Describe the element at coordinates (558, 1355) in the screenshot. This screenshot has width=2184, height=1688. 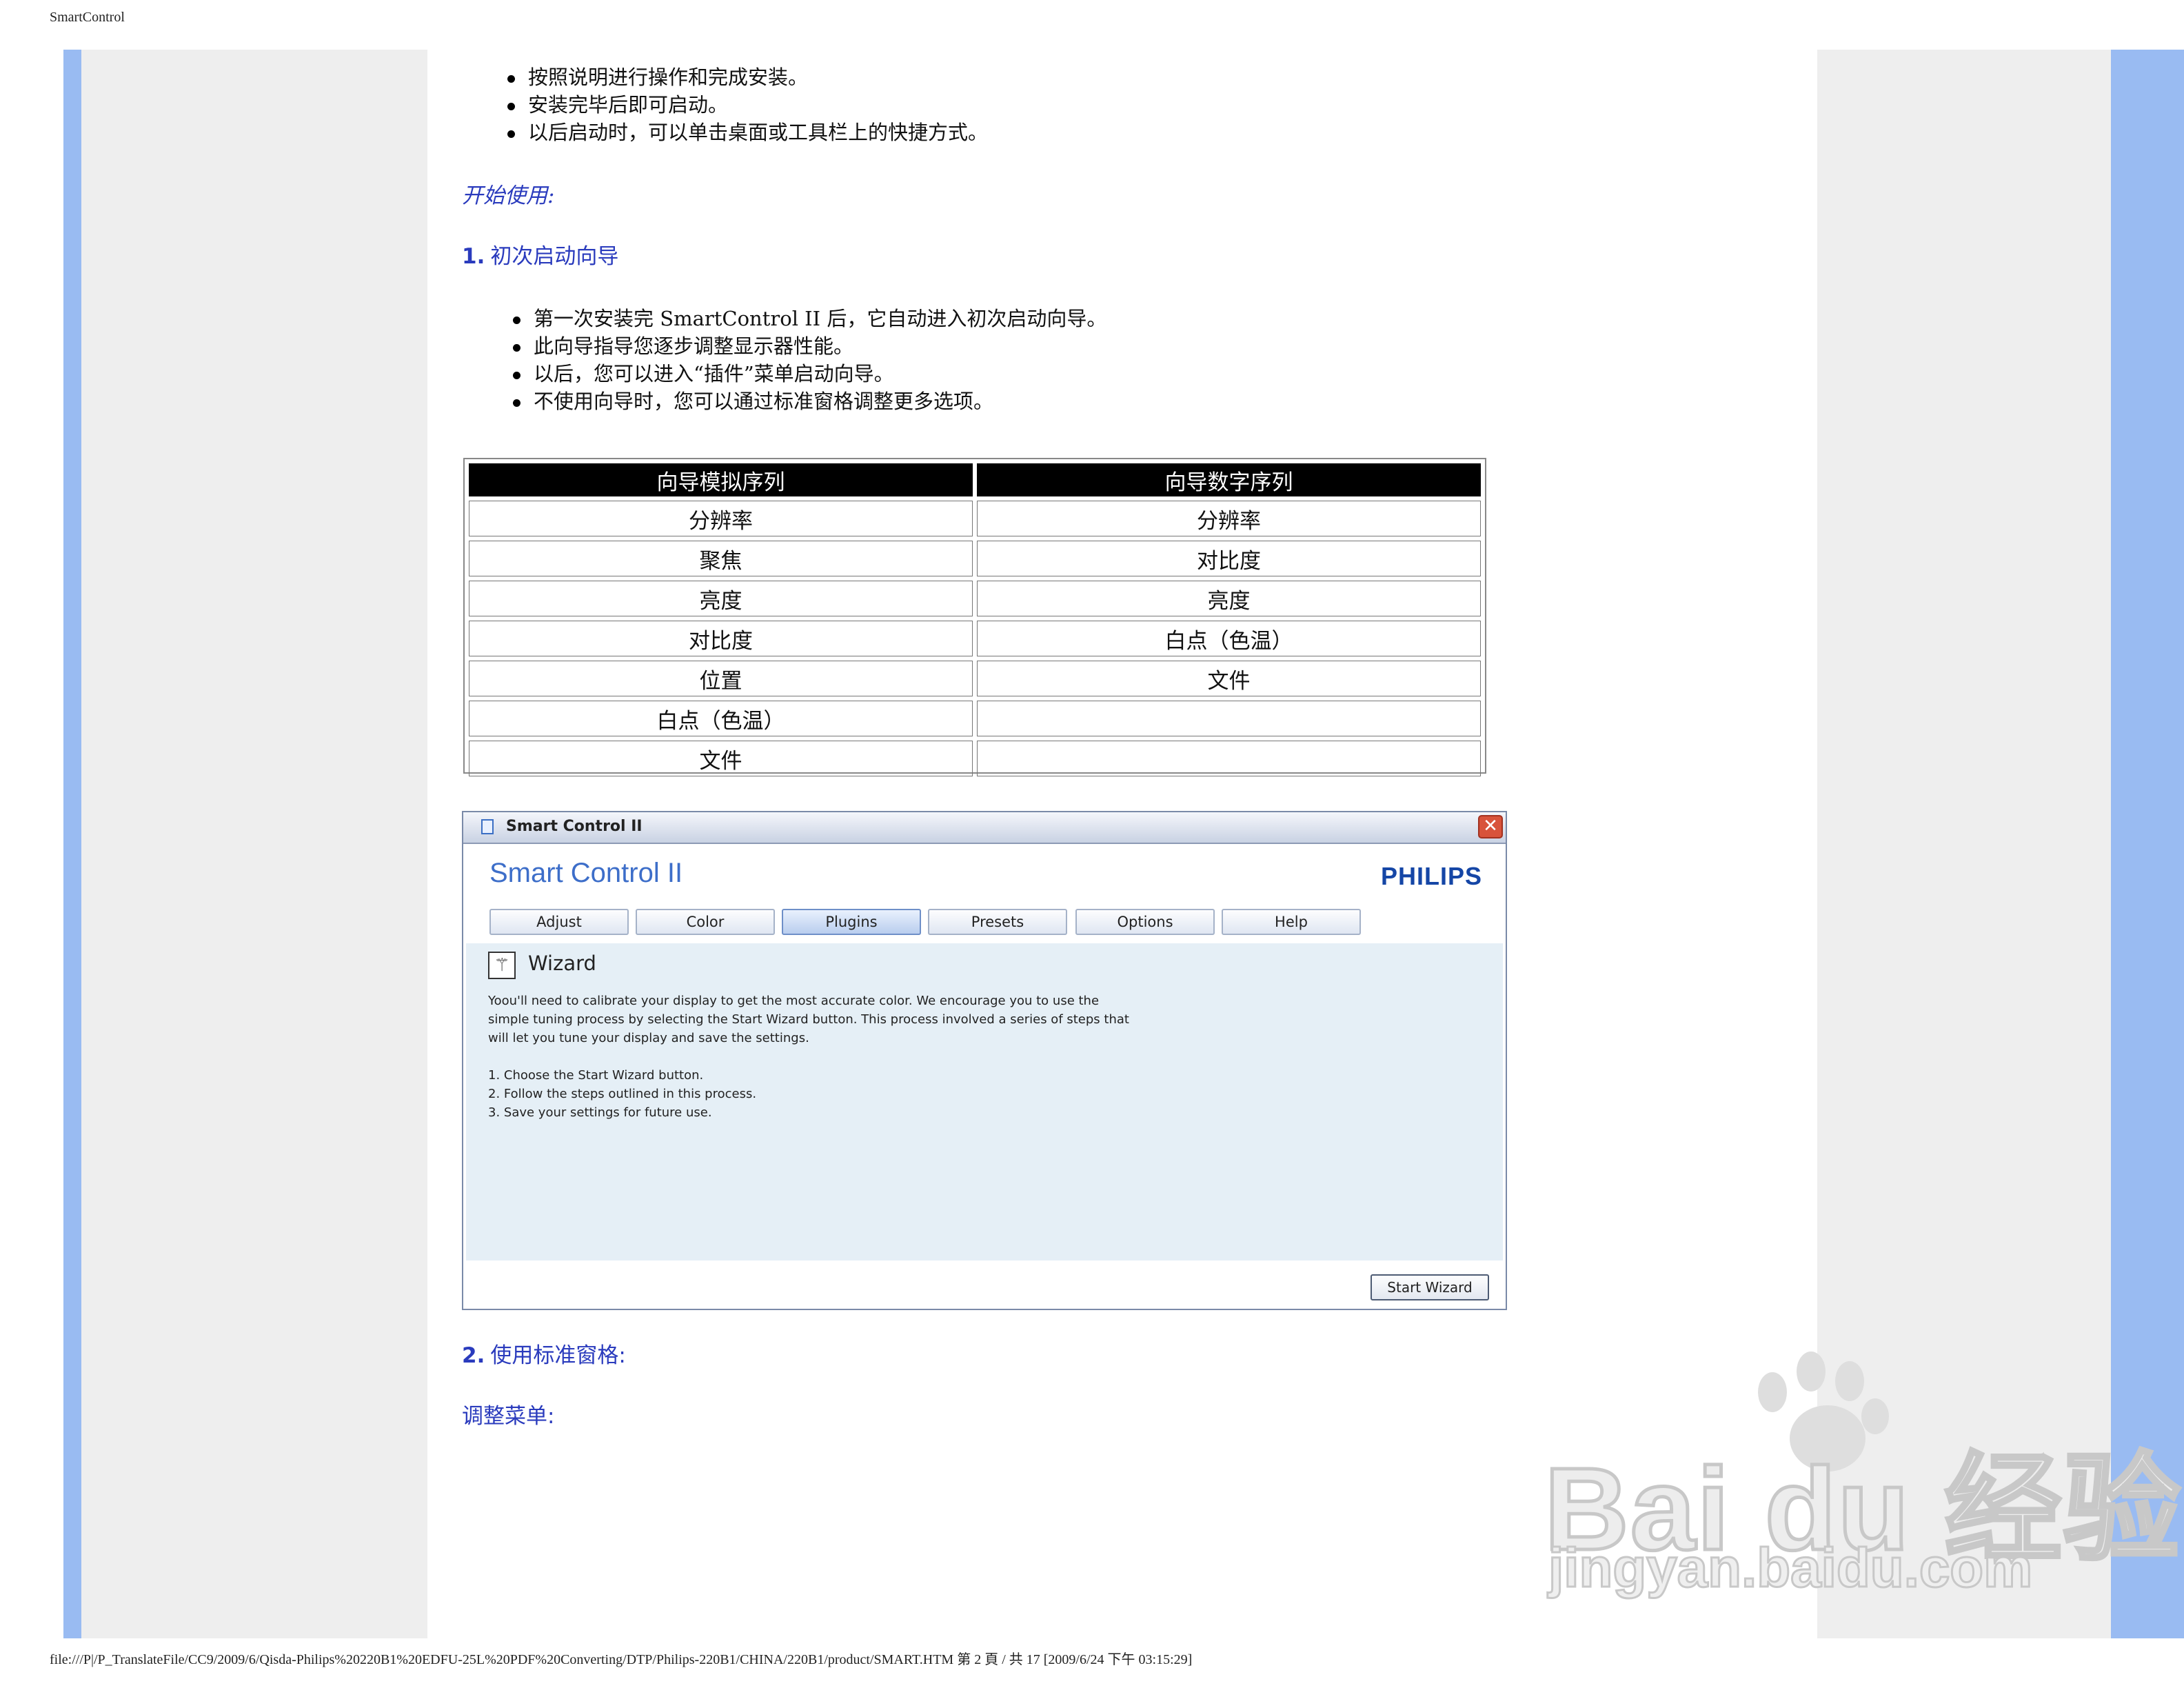
I see `section2-title: 使用标准窗格:` at that location.